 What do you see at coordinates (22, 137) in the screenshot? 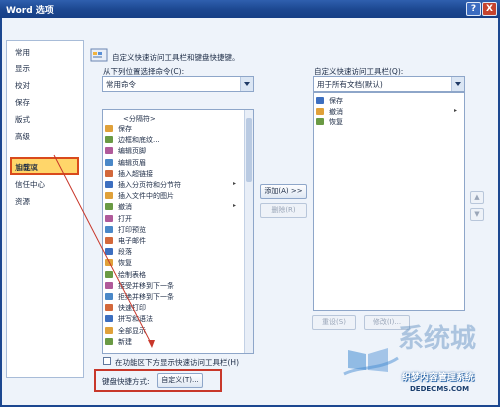
I see `nav-item-advanced: 高级` at bounding box center [22, 137].